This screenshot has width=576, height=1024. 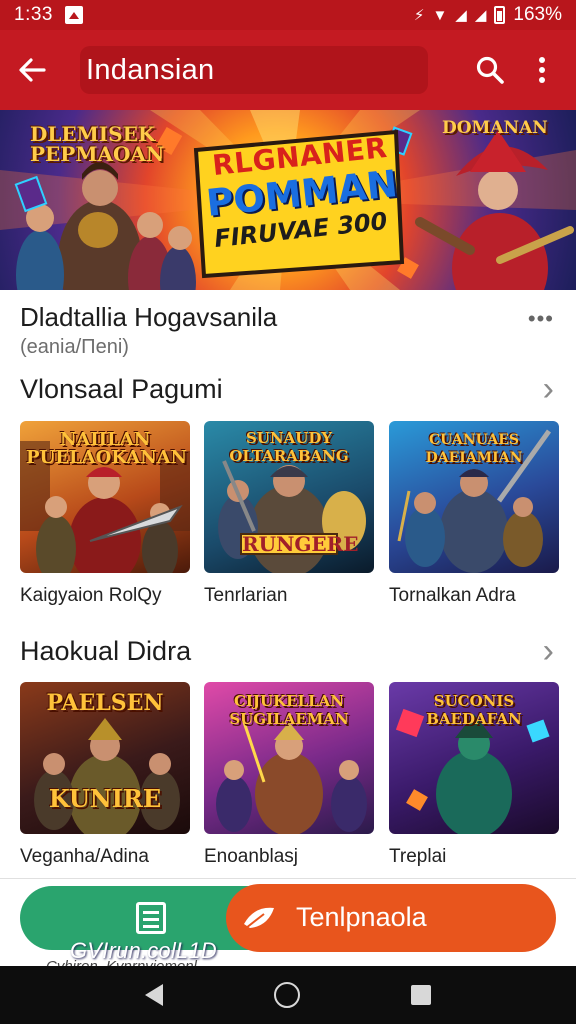 What do you see at coordinates (105, 758) in the screenshot?
I see `card-thumbnail: PAELSEN KUNIRE` at bounding box center [105, 758].